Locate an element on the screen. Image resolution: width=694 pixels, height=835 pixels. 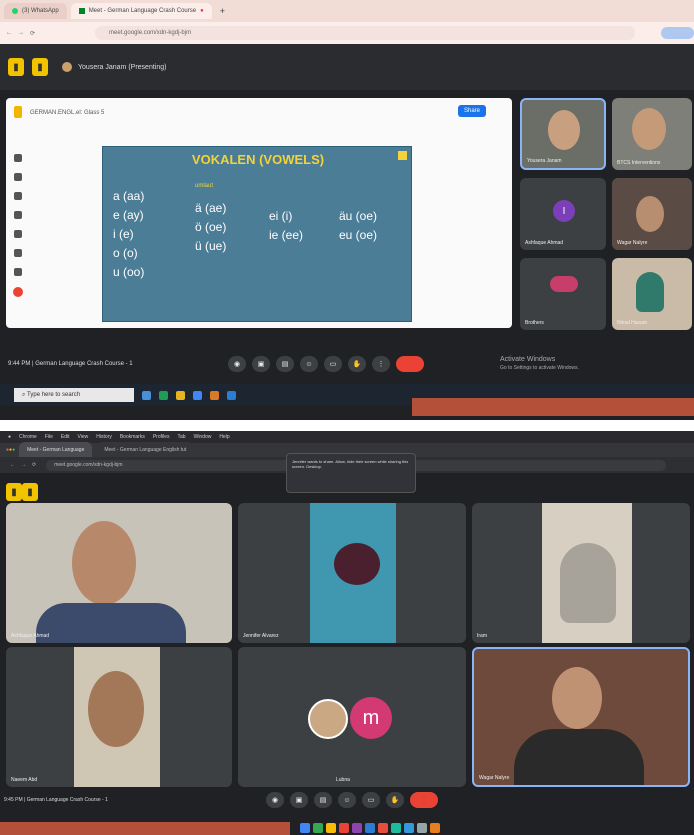
vowel-u: u (oo) is located at coordinates (129, 272).